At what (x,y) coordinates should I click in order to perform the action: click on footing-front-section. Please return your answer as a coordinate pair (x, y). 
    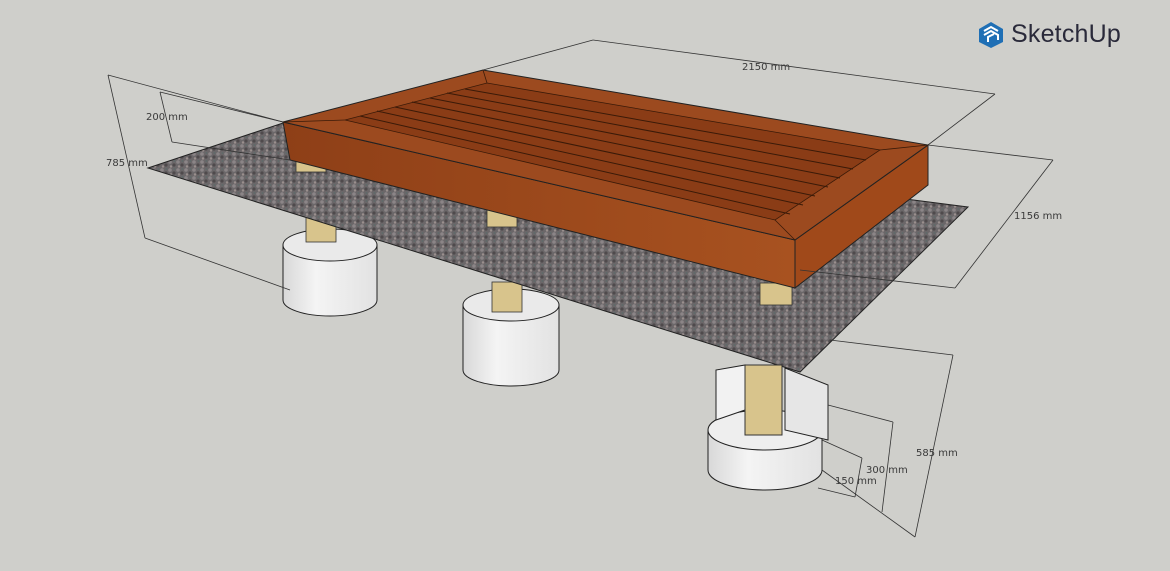
    Looking at the image, I should click on (768, 427).